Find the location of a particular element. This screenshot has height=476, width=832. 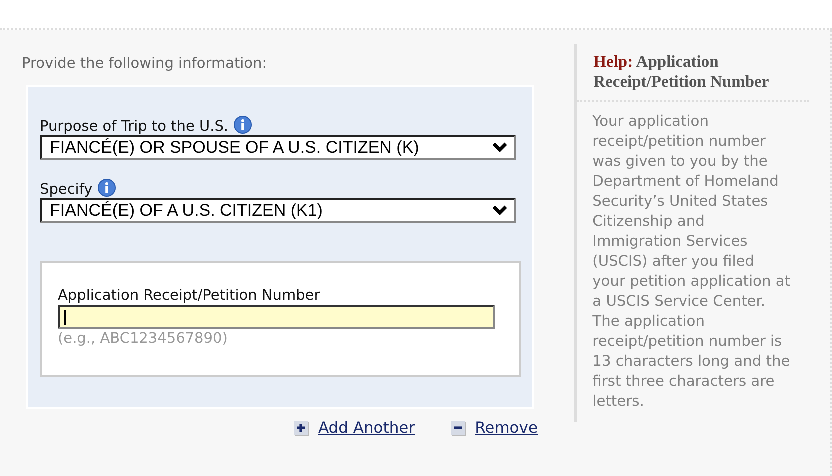

field-label: Specify is located at coordinates (66, 190).